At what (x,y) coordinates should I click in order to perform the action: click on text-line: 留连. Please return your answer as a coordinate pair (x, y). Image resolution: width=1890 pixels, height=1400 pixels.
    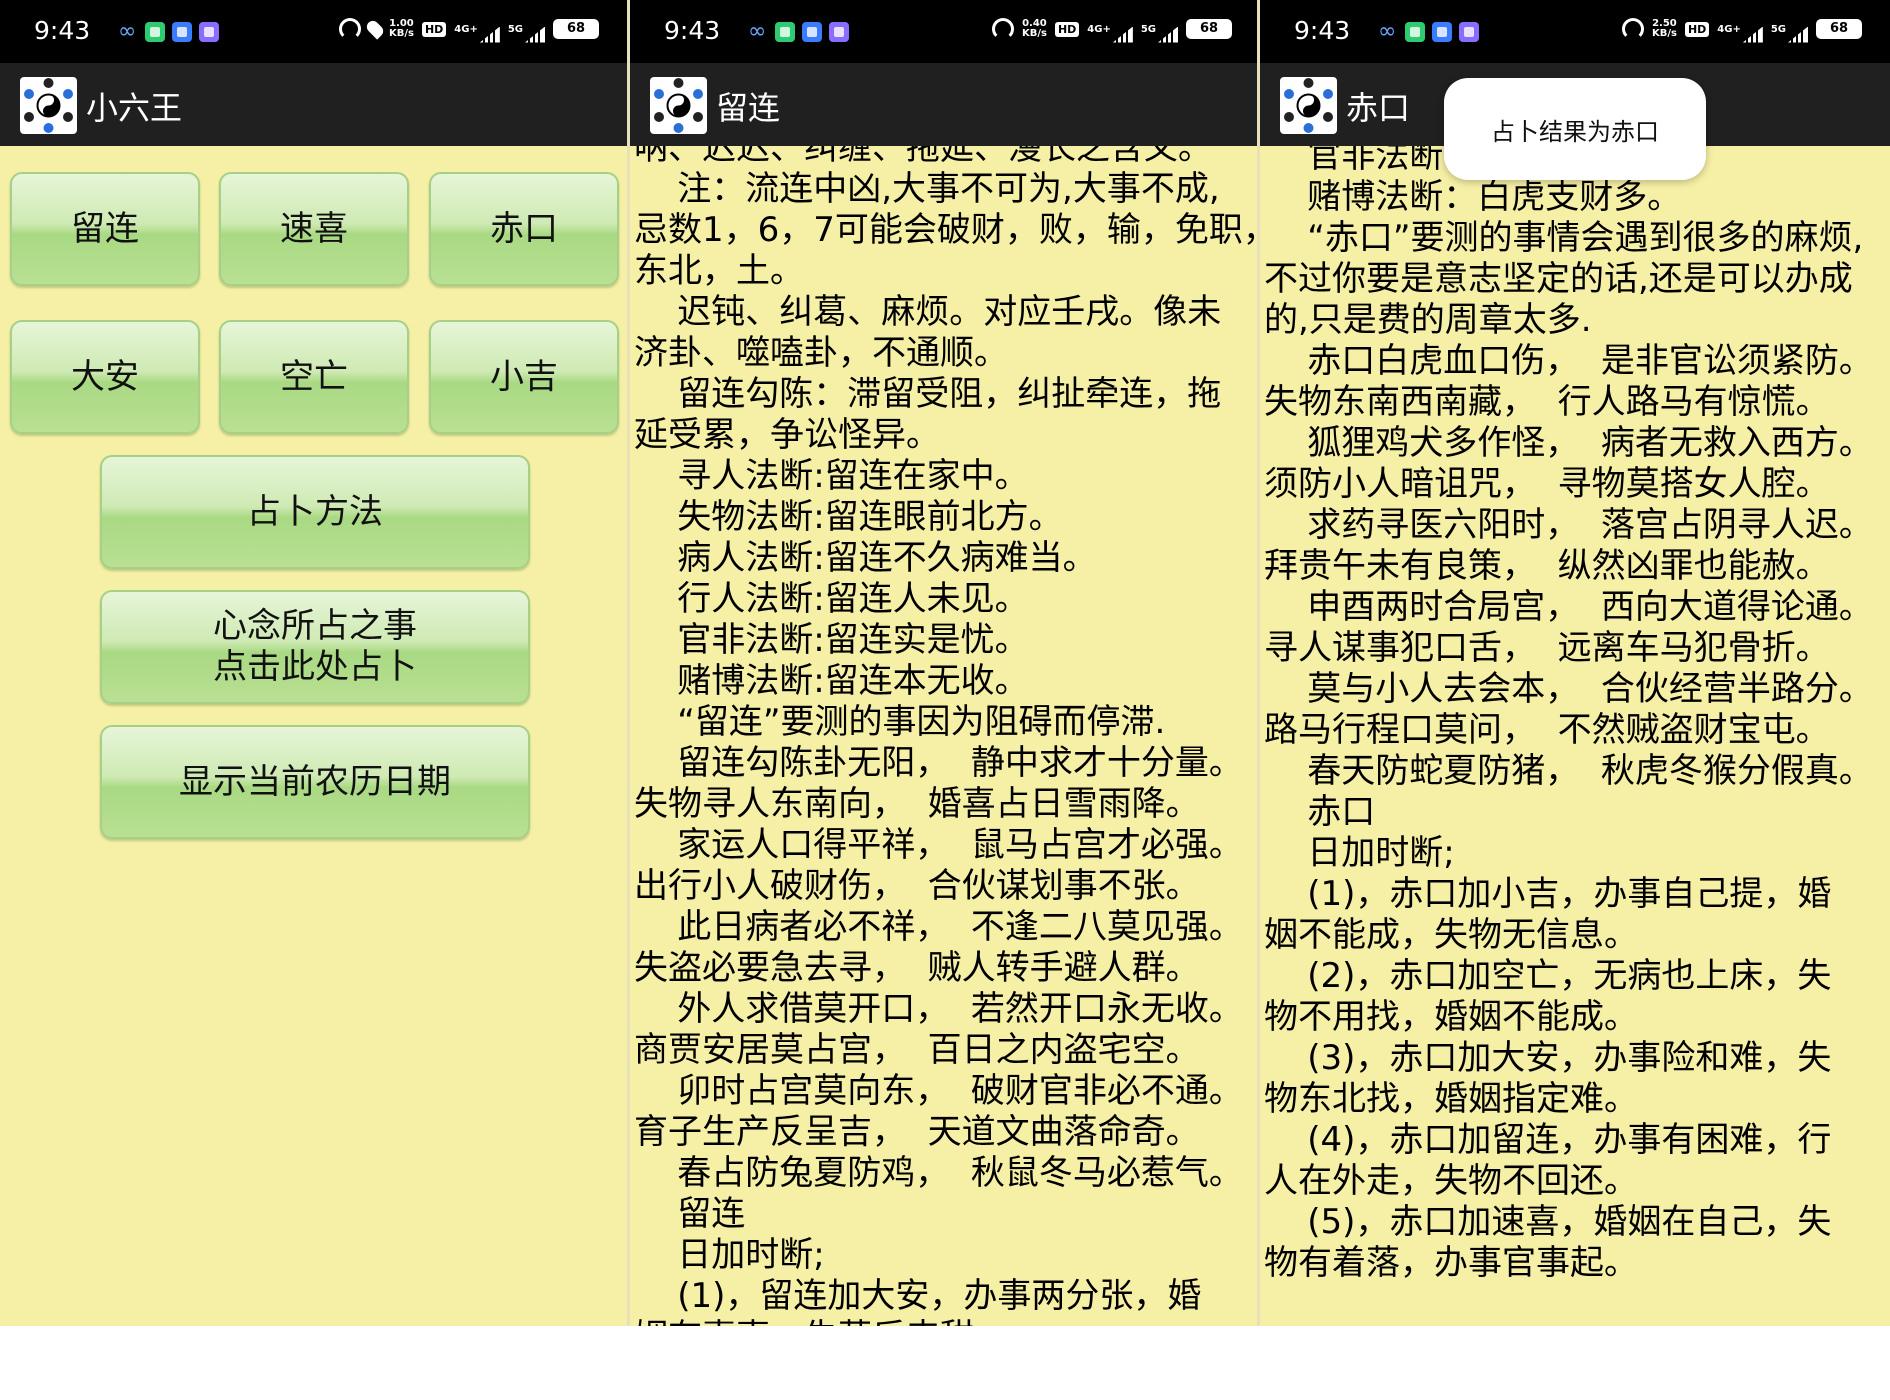
    Looking at the image, I should click on (690, 1214).